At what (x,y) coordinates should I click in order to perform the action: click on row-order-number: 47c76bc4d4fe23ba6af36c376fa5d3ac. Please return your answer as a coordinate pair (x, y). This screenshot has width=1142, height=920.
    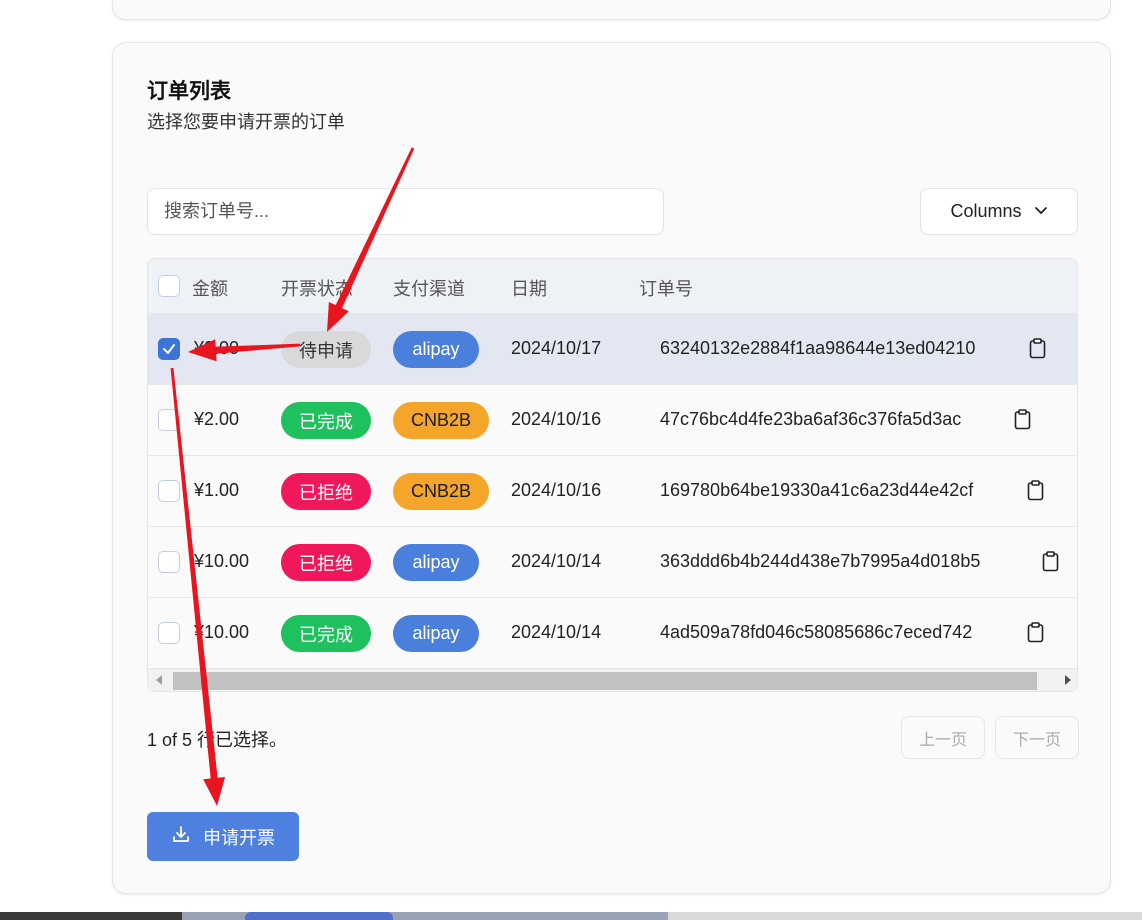
    Looking at the image, I should click on (811, 419).